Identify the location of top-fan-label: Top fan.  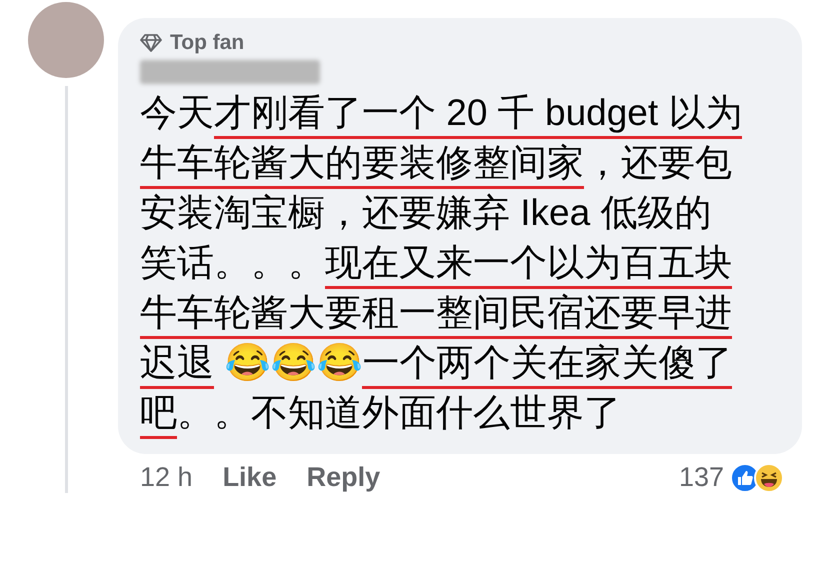
(207, 43).